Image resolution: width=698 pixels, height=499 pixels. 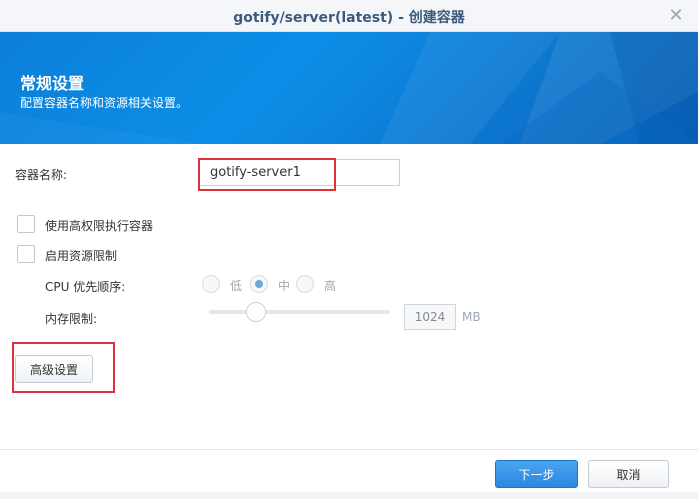 What do you see at coordinates (349, 495) in the screenshot?
I see `bottom-strip` at bounding box center [349, 495].